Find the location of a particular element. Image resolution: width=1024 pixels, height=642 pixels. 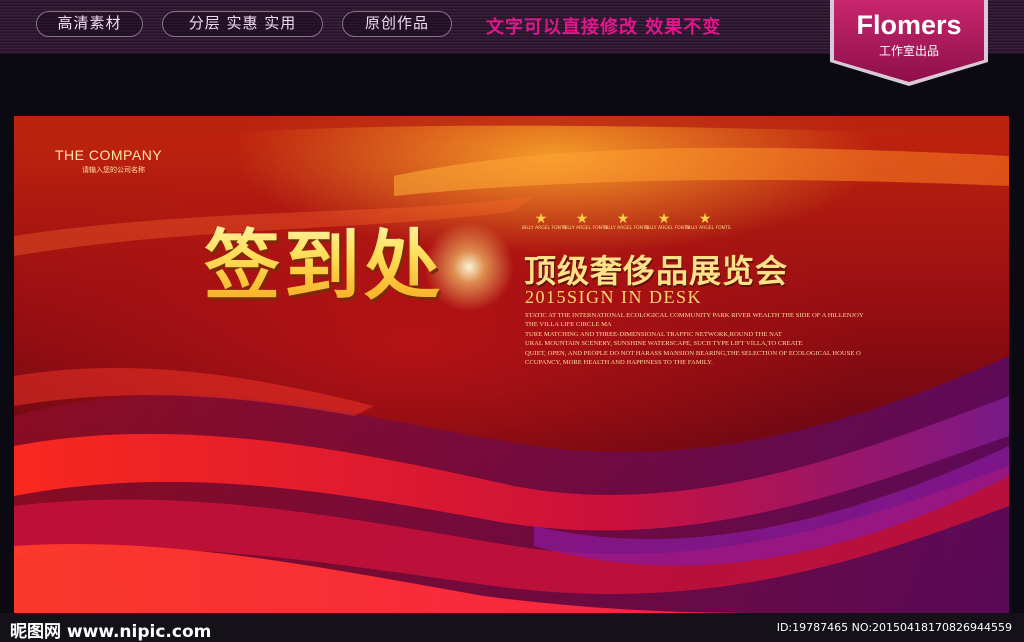

brand-badge: Flomers 工作室出品 is located at coordinates (909, 43).